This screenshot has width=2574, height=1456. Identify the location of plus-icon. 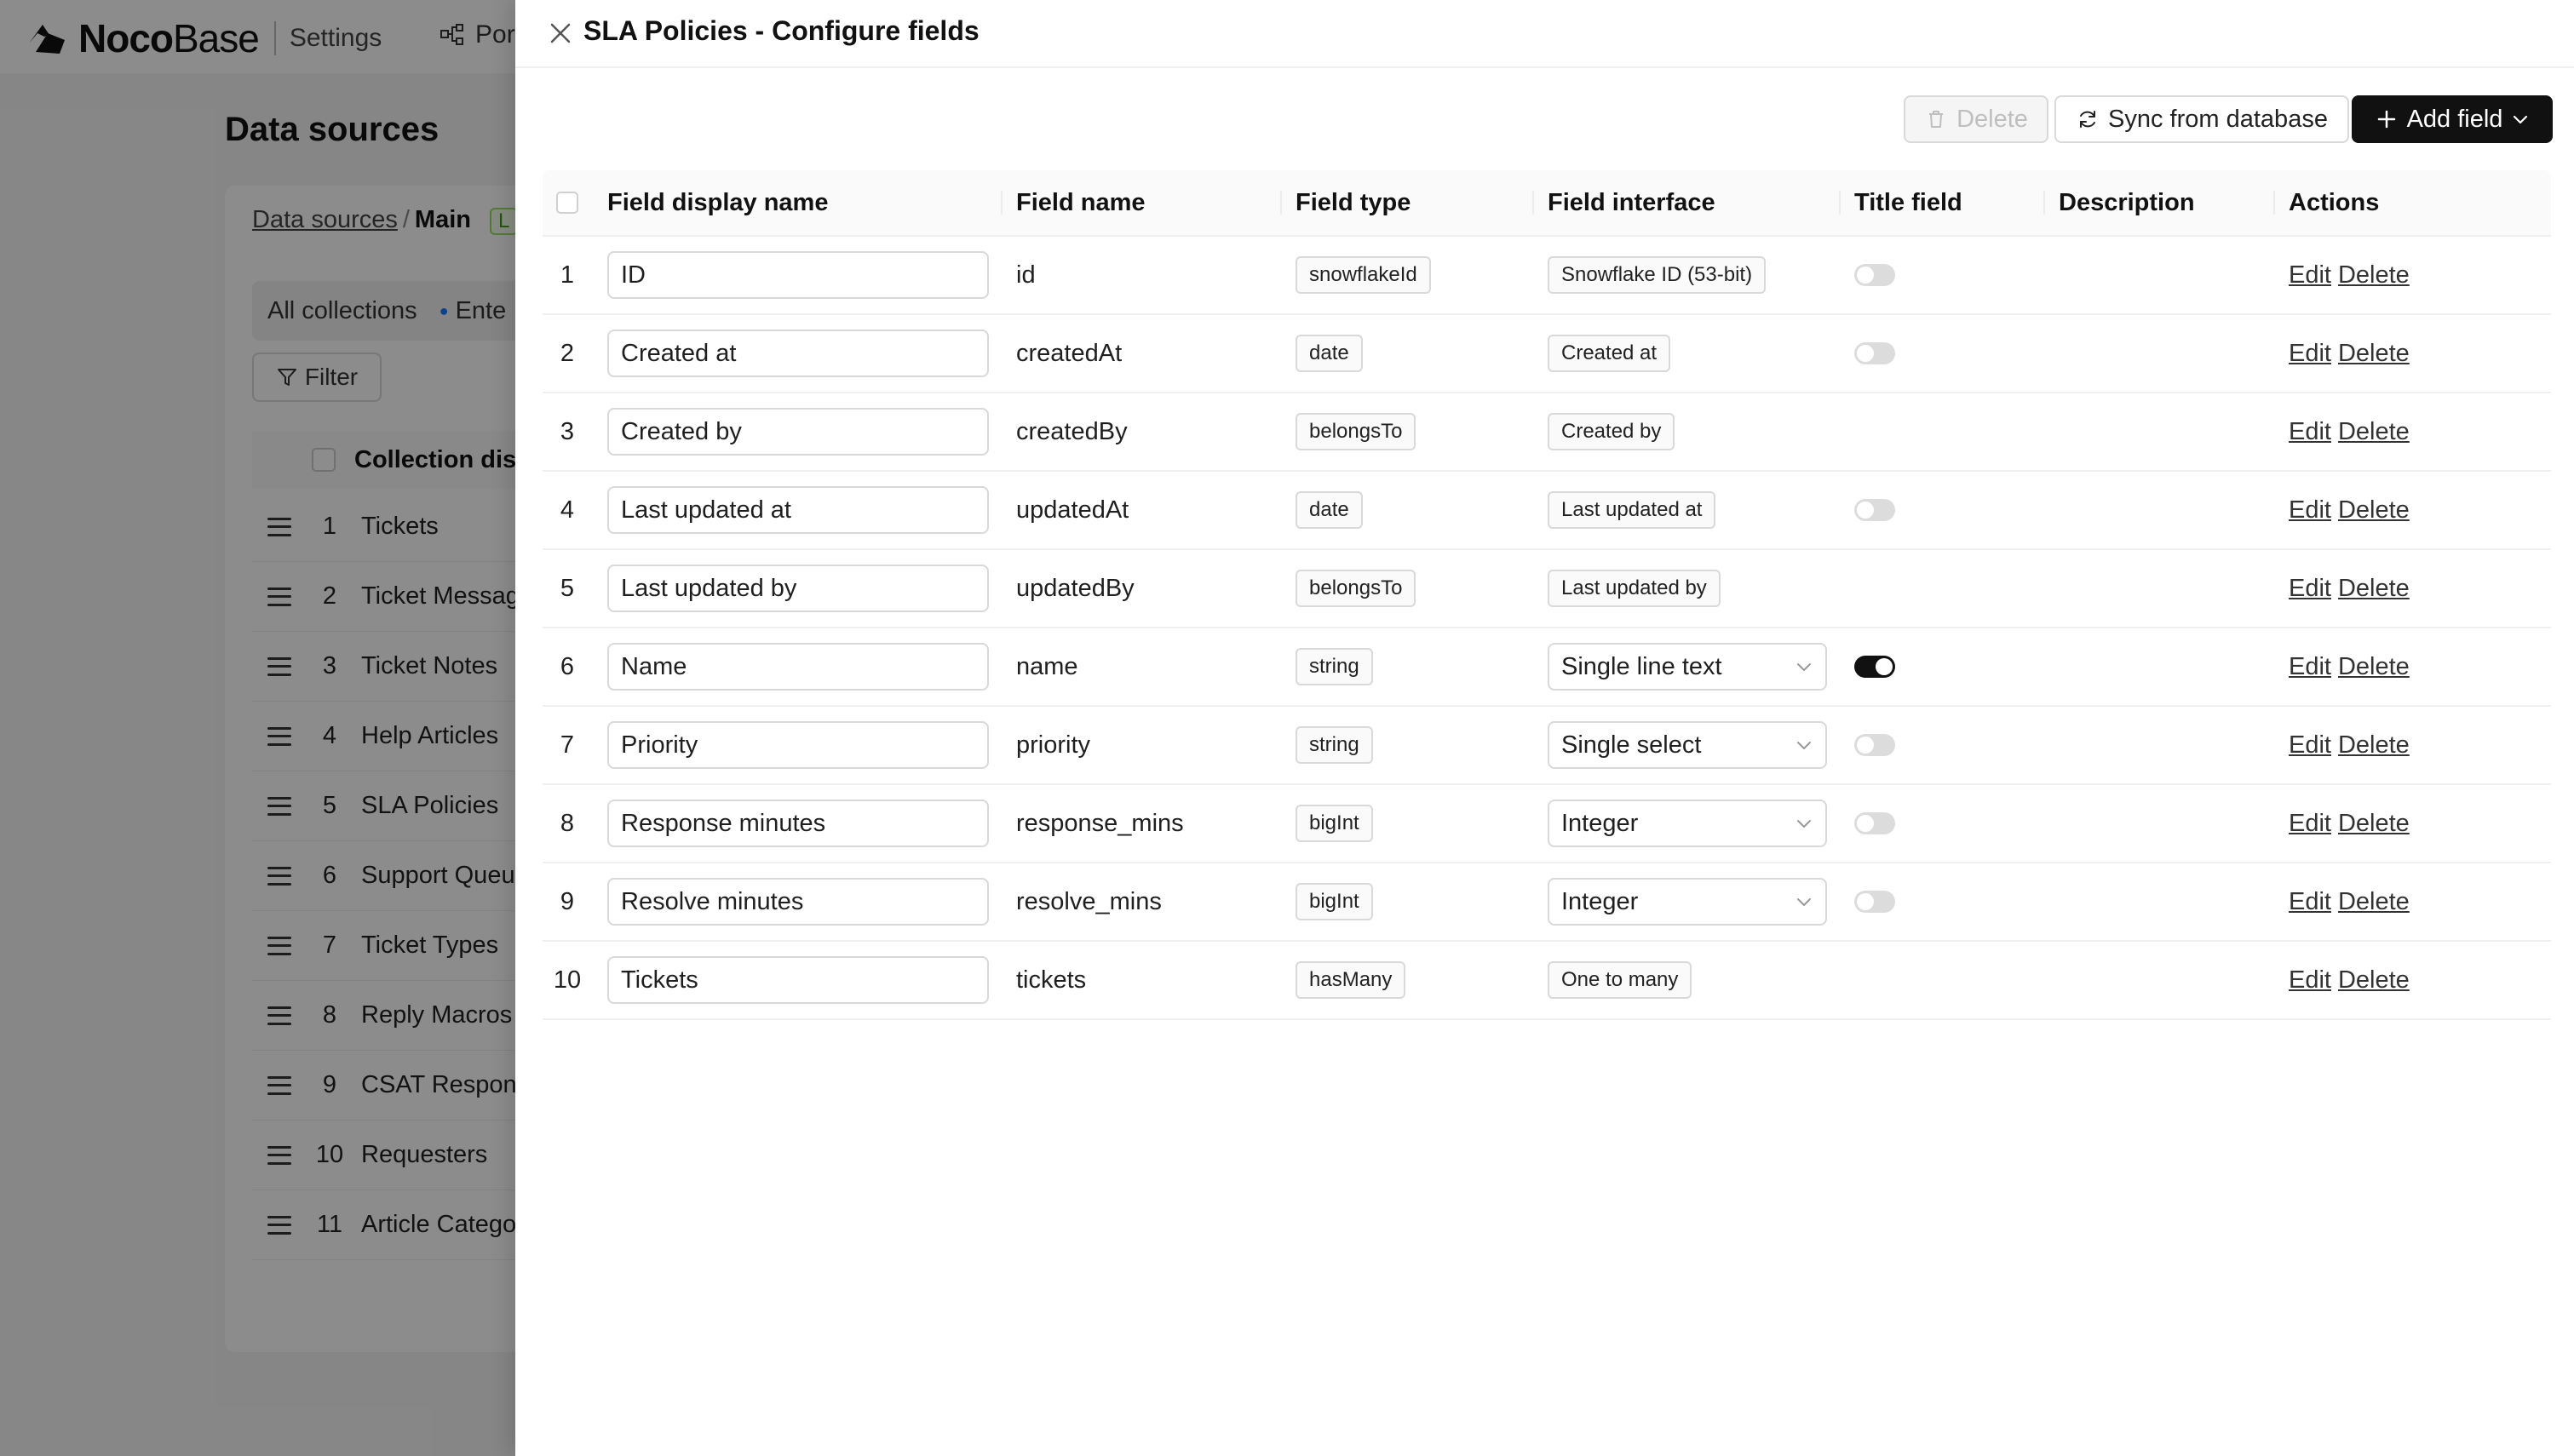
(2386, 120).